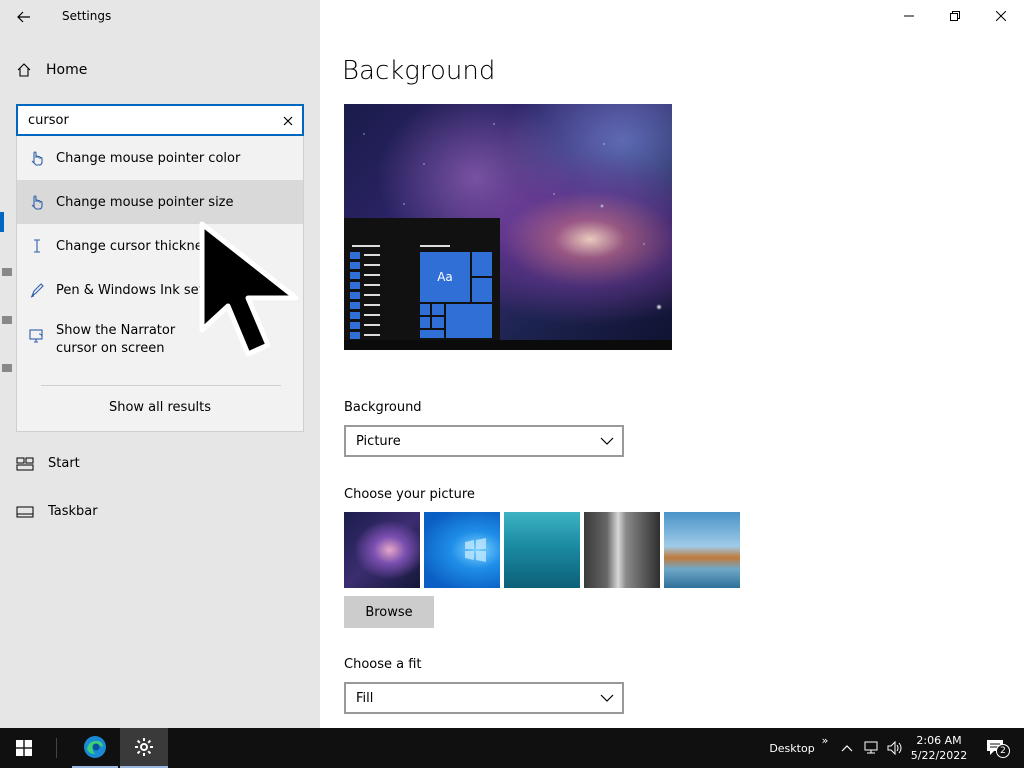 This screenshot has width=1024, height=768. What do you see at coordinates (409, 494) in the screenshot?
I see `choose-picture-label: Choose your picture` at bounding box center [409, 494].